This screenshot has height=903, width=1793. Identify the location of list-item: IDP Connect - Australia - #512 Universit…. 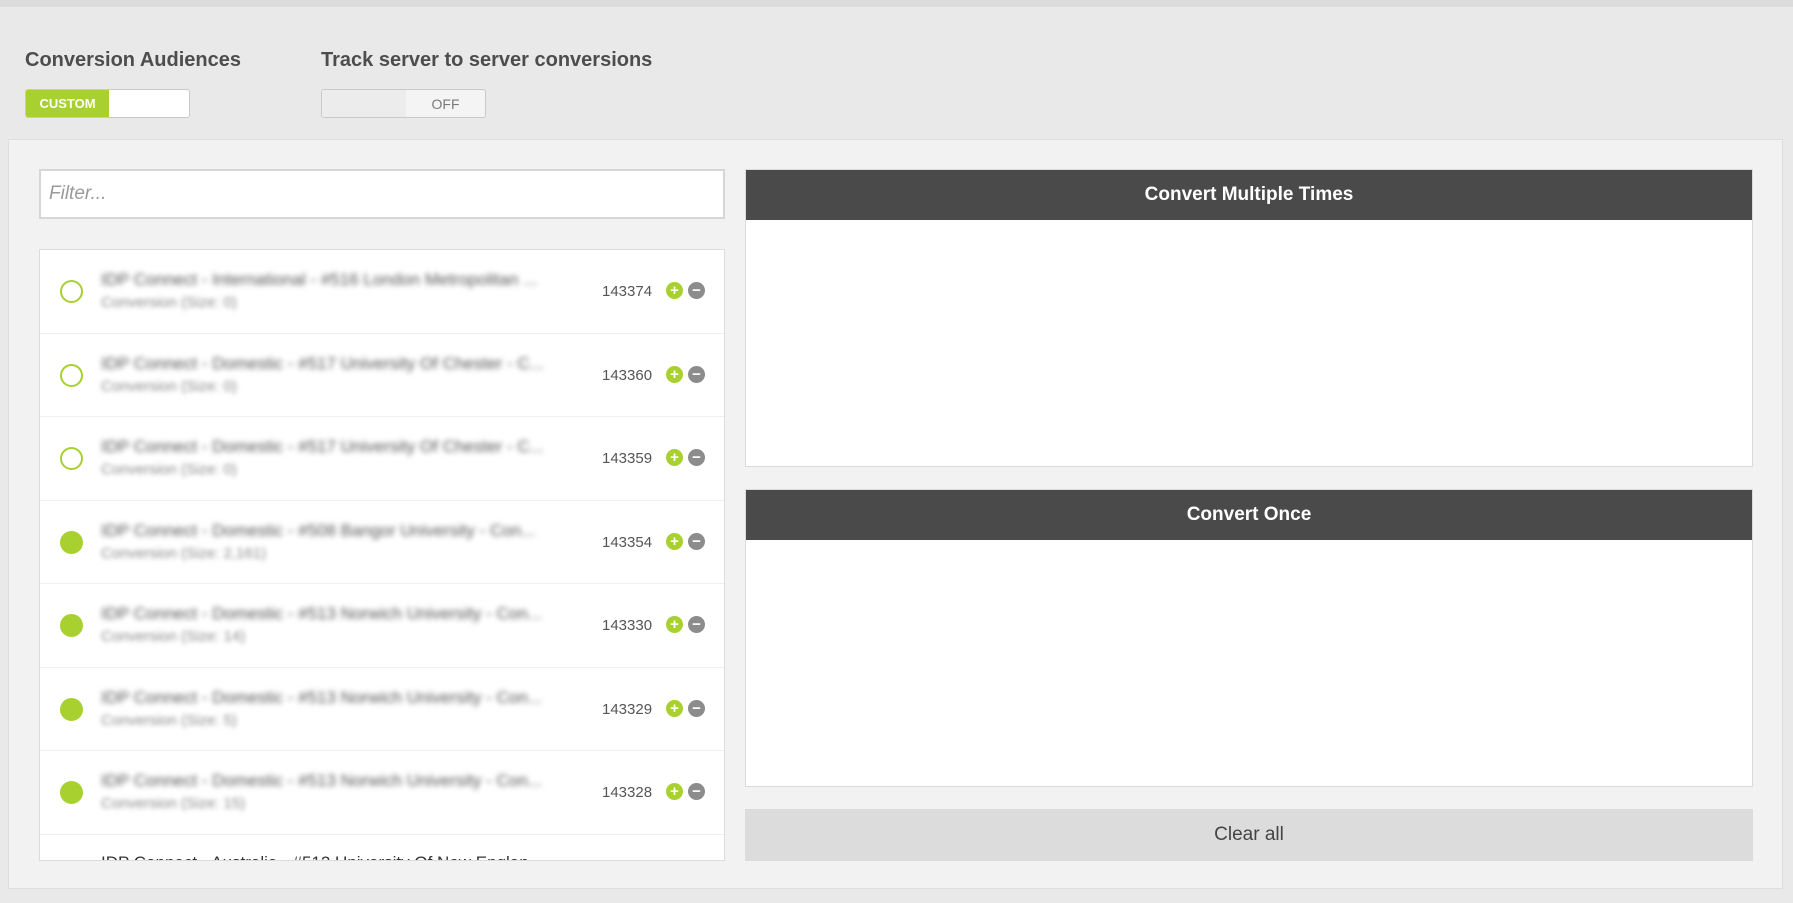
(382, 848).